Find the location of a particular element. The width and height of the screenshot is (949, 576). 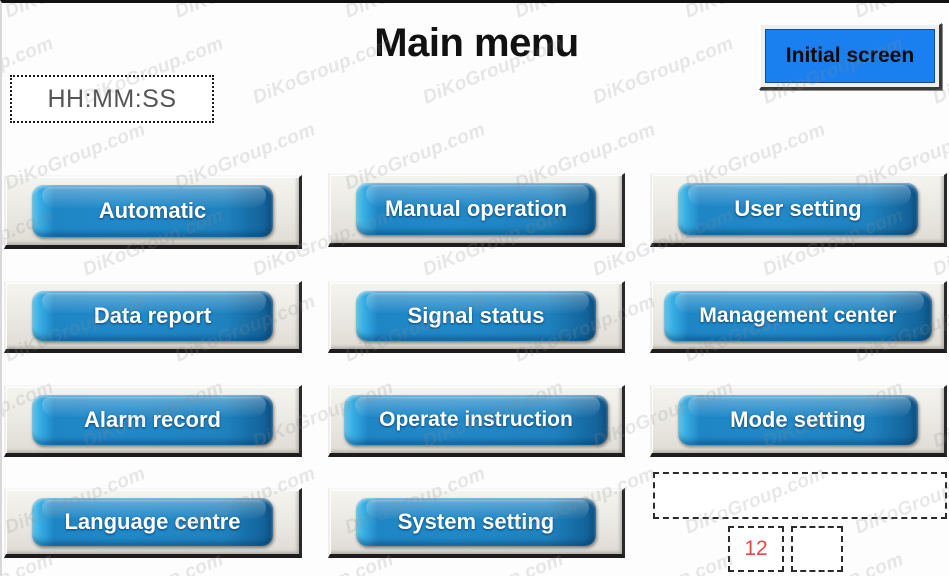

menu-button-label: Manual operation is located at coordinates (476, 208).